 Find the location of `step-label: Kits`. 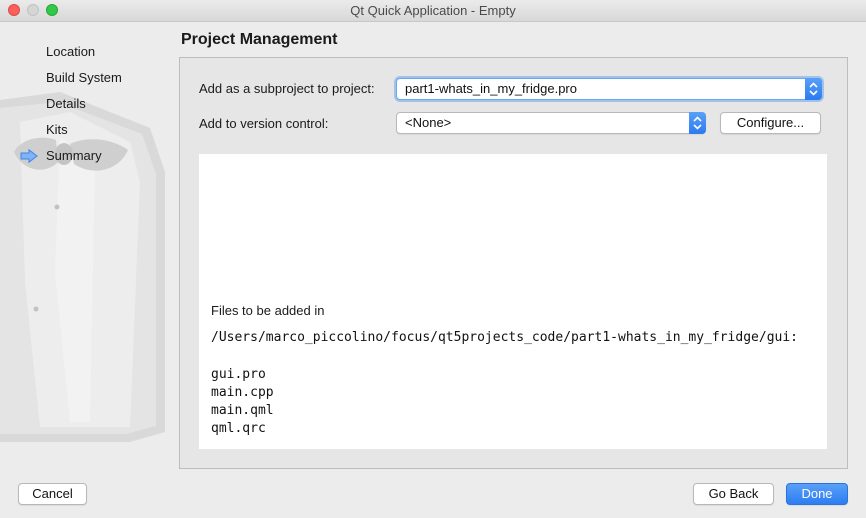

step-label: Kits is located at coordinates (57, 129).